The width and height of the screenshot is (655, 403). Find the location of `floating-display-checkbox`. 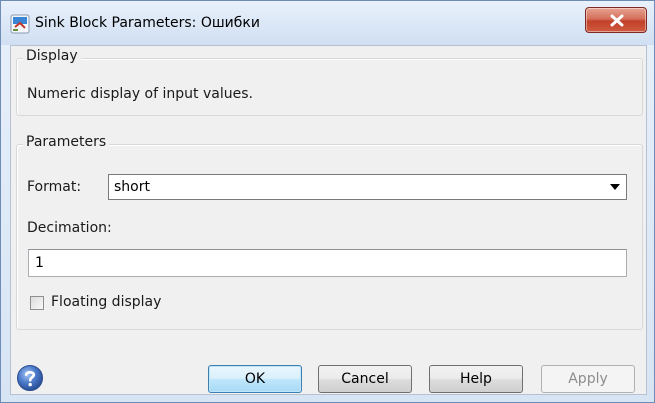

floating-display-checkbox is located at coordinates (37, 303).